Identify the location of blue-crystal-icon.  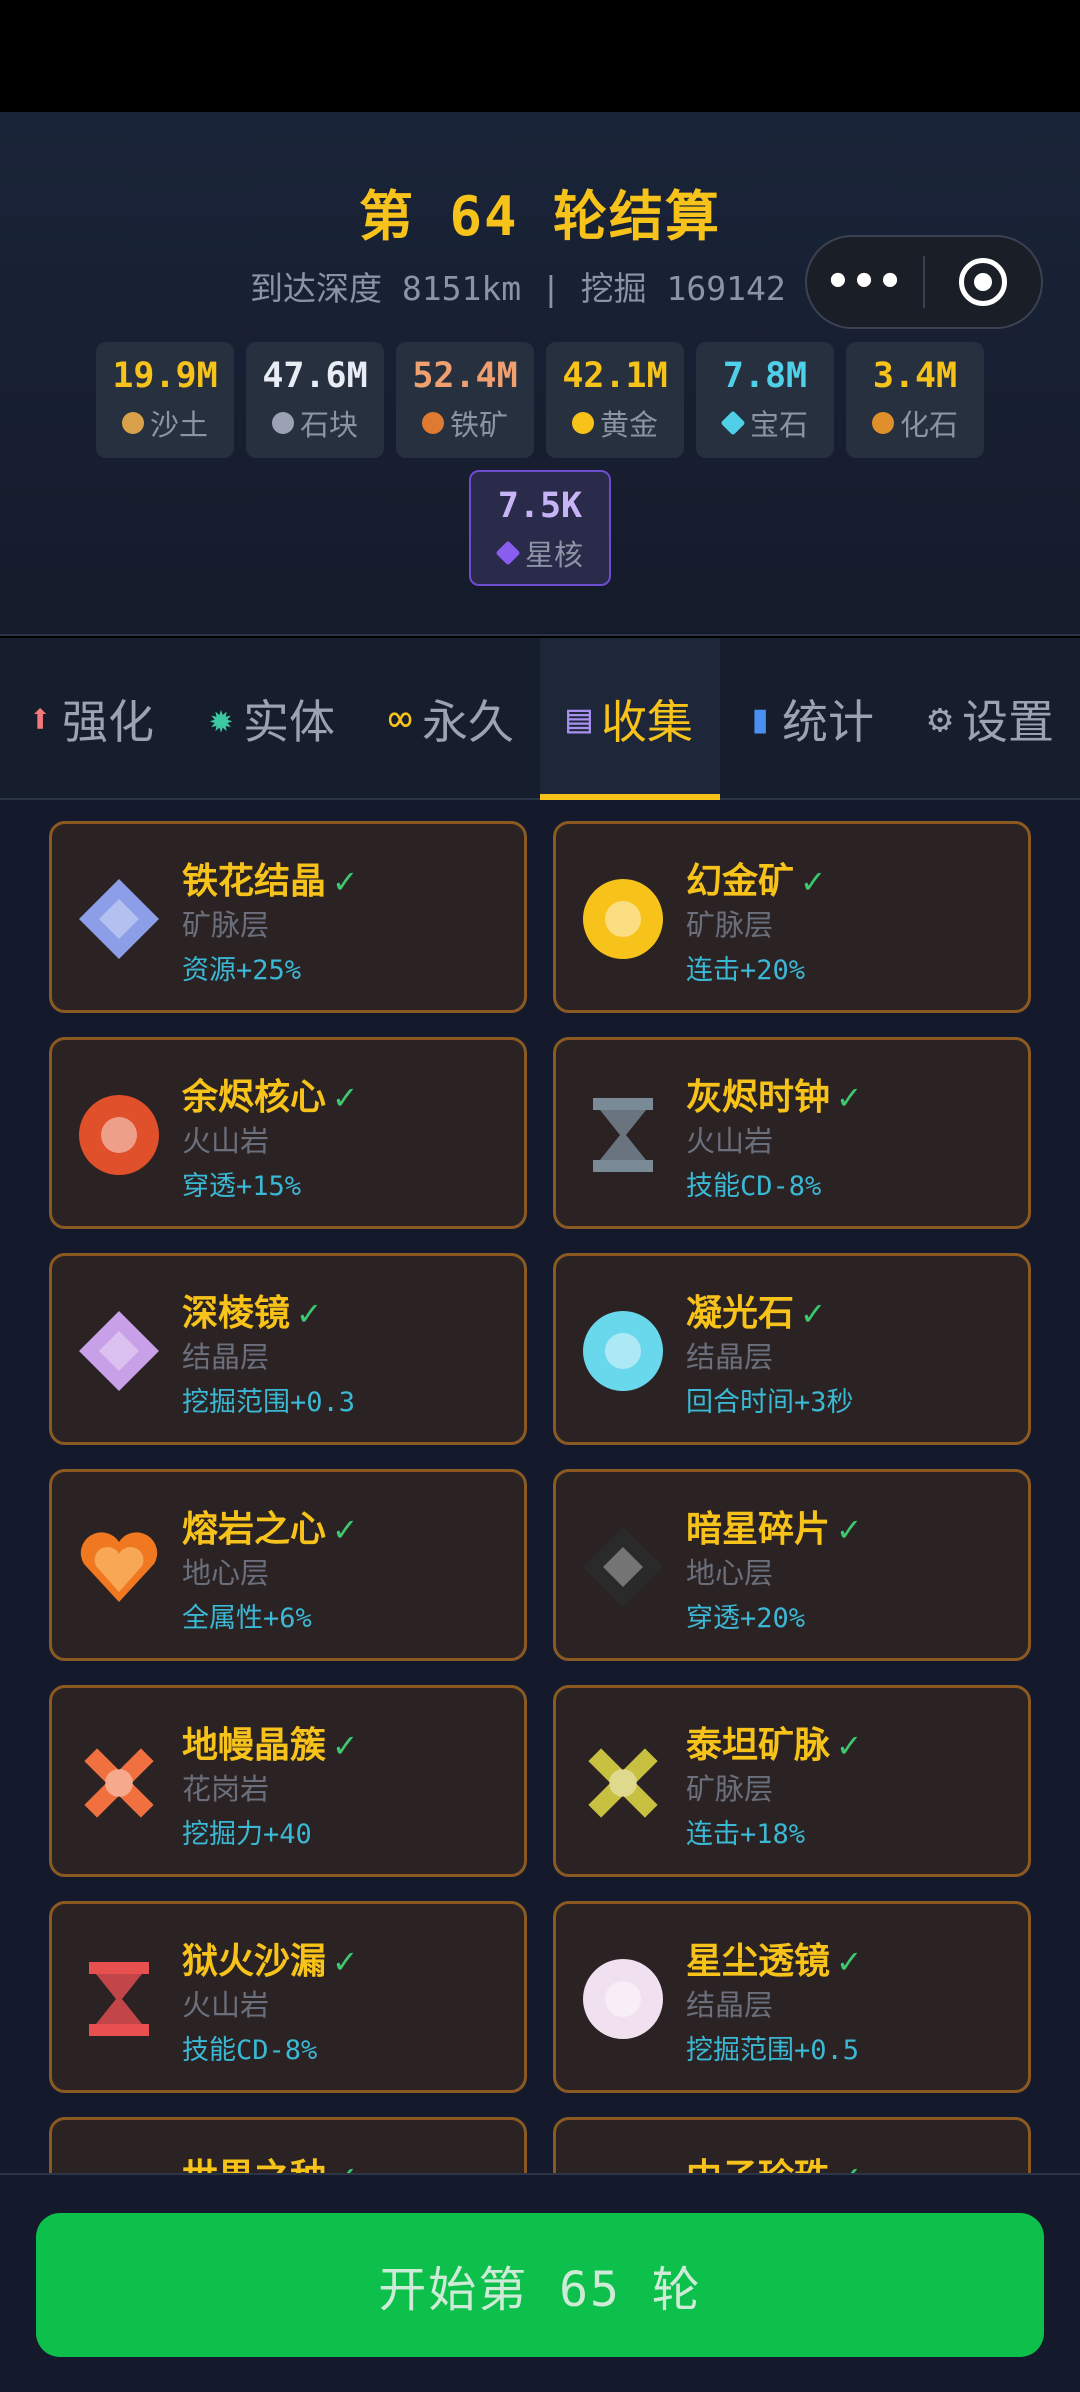
(119, 919).